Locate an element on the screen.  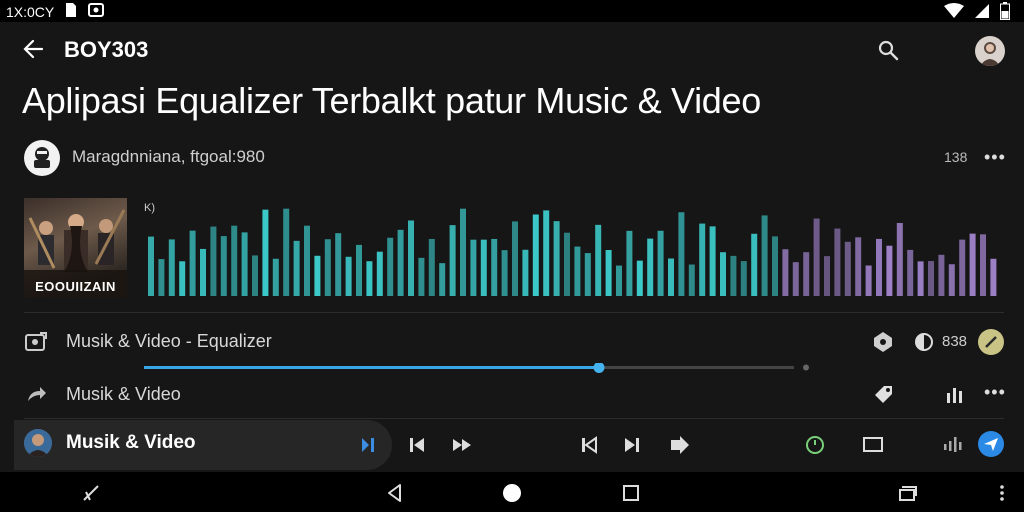
author-logo is located at coordinates (42, 158).